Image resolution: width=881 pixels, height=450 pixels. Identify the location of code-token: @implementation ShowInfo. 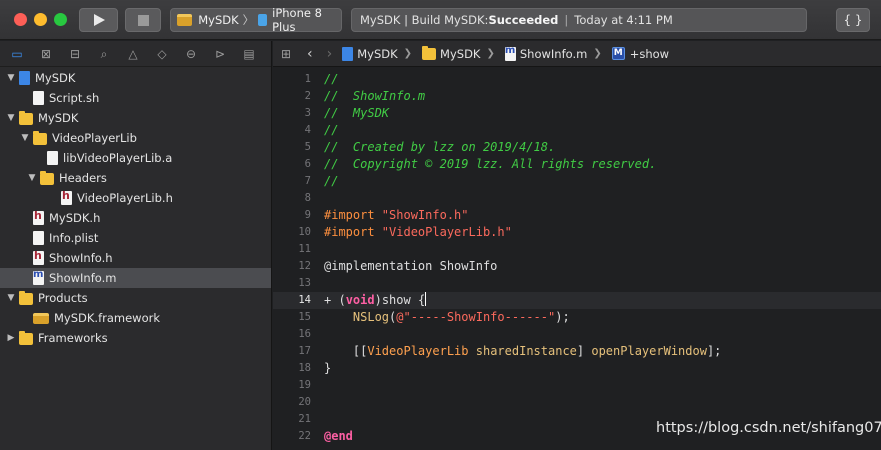
(411, 266).